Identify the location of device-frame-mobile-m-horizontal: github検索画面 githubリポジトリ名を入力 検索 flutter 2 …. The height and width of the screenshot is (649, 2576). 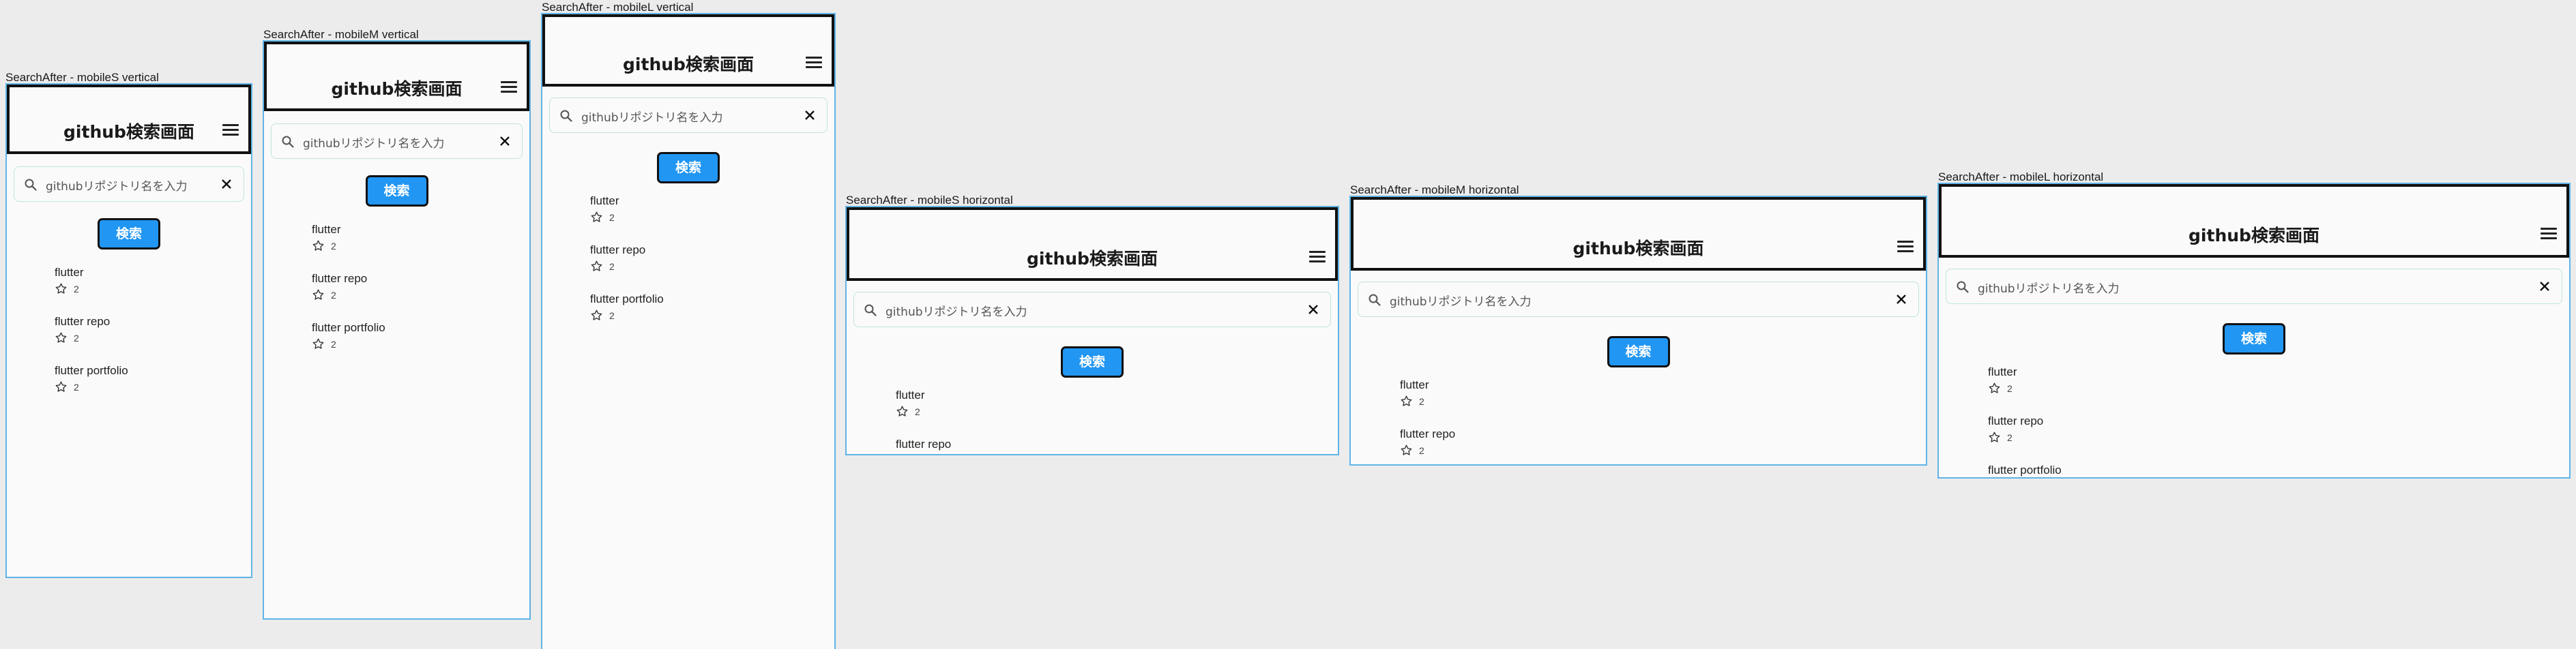
(1638, 331).